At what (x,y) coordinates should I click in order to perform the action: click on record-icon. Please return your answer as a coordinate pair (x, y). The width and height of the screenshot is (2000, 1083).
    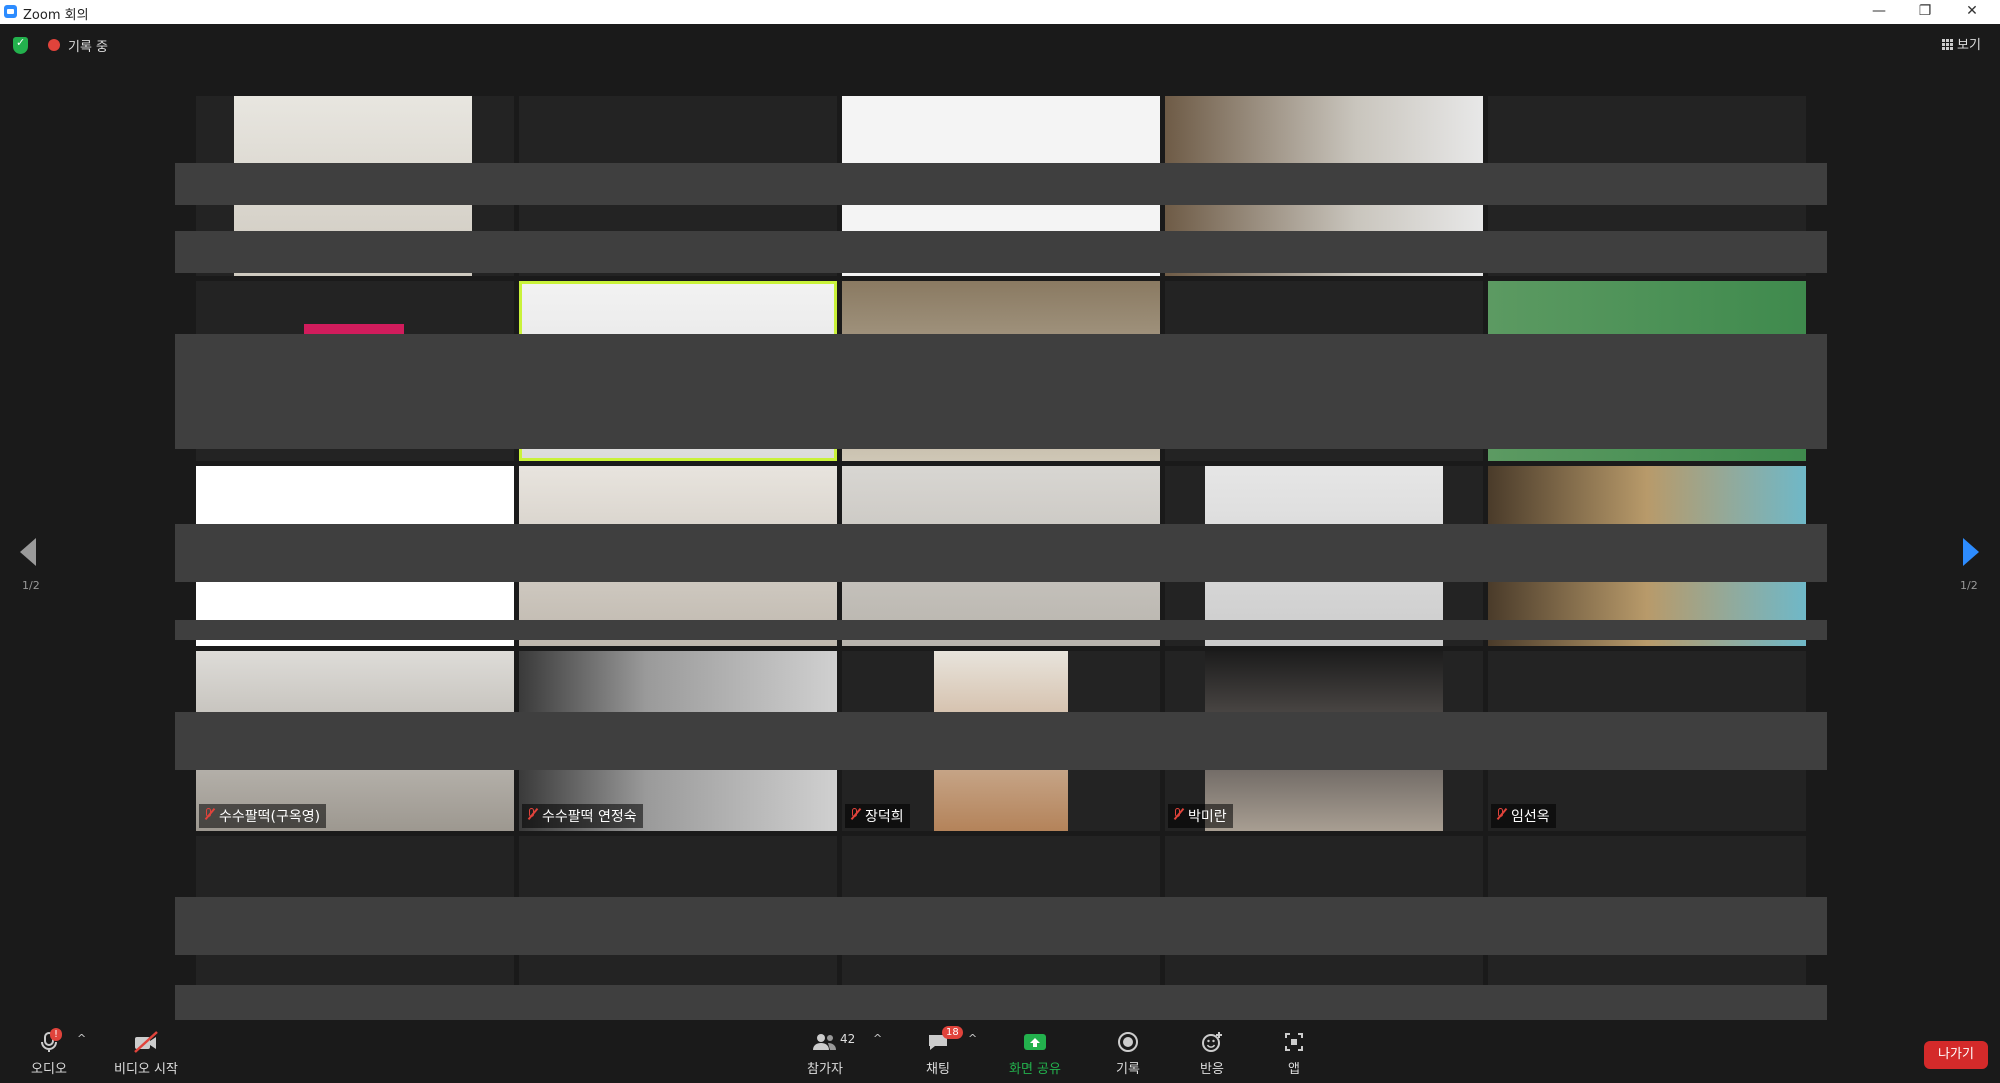
    Looking at the image, I should click on (1128, 1042).